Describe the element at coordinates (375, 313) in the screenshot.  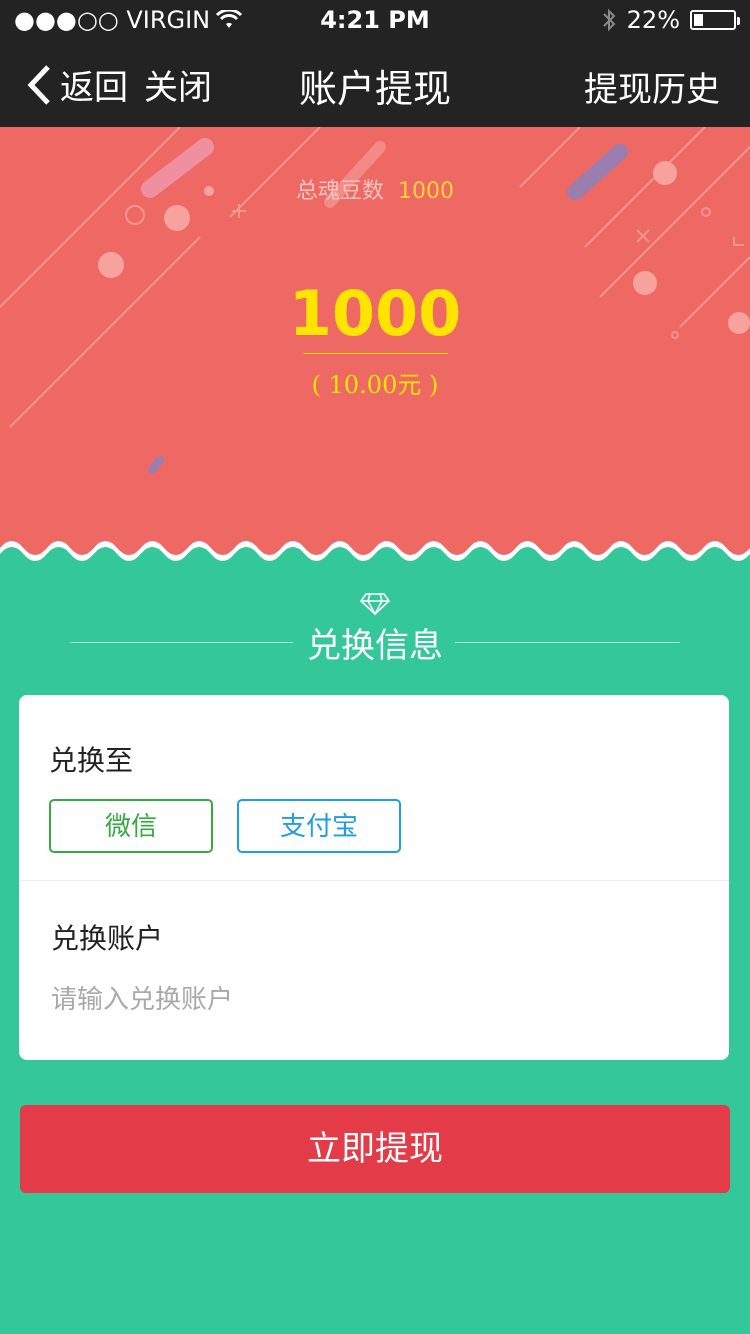
I see `withdraw-amount: 1000` at that location.